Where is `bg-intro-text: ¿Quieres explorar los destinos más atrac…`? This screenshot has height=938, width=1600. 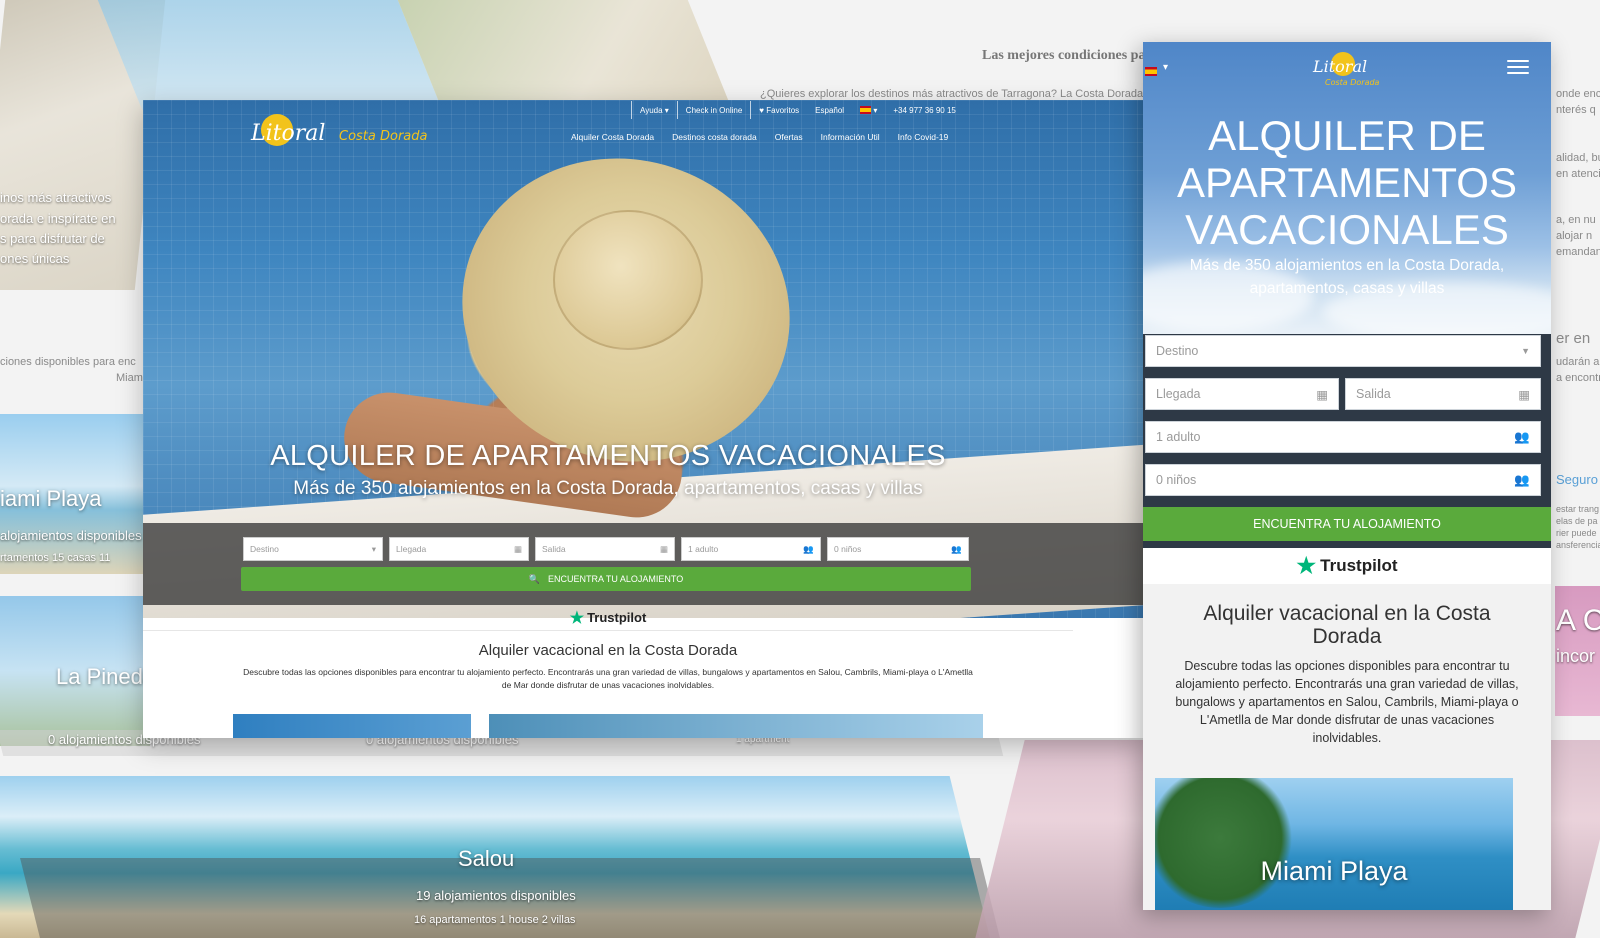
bg-intro-text: ¿Quieres explorar los destinos más atrac… is located at coordinates (952, 94).